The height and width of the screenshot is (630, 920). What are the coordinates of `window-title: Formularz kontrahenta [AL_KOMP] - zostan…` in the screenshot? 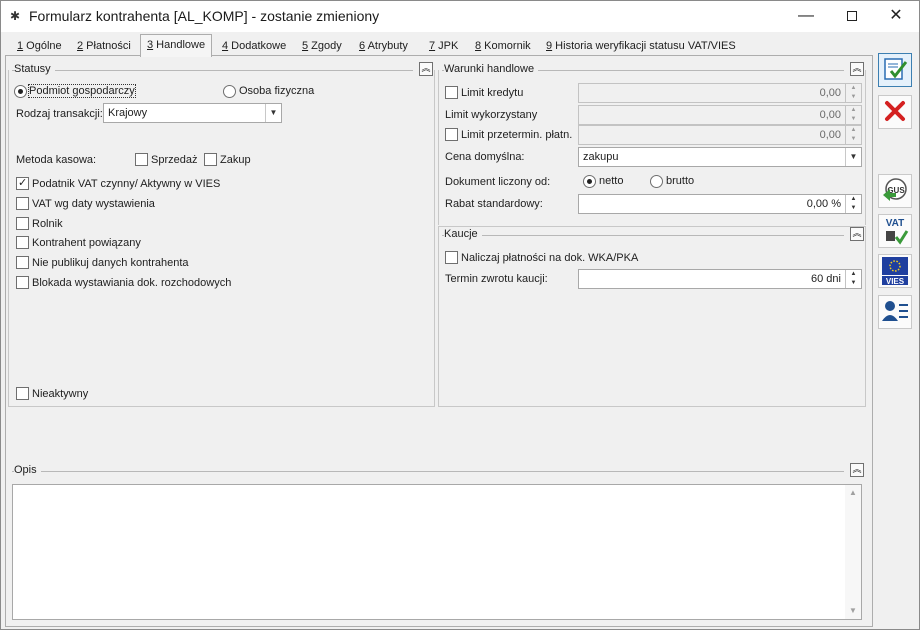 It's located at (204, 16).